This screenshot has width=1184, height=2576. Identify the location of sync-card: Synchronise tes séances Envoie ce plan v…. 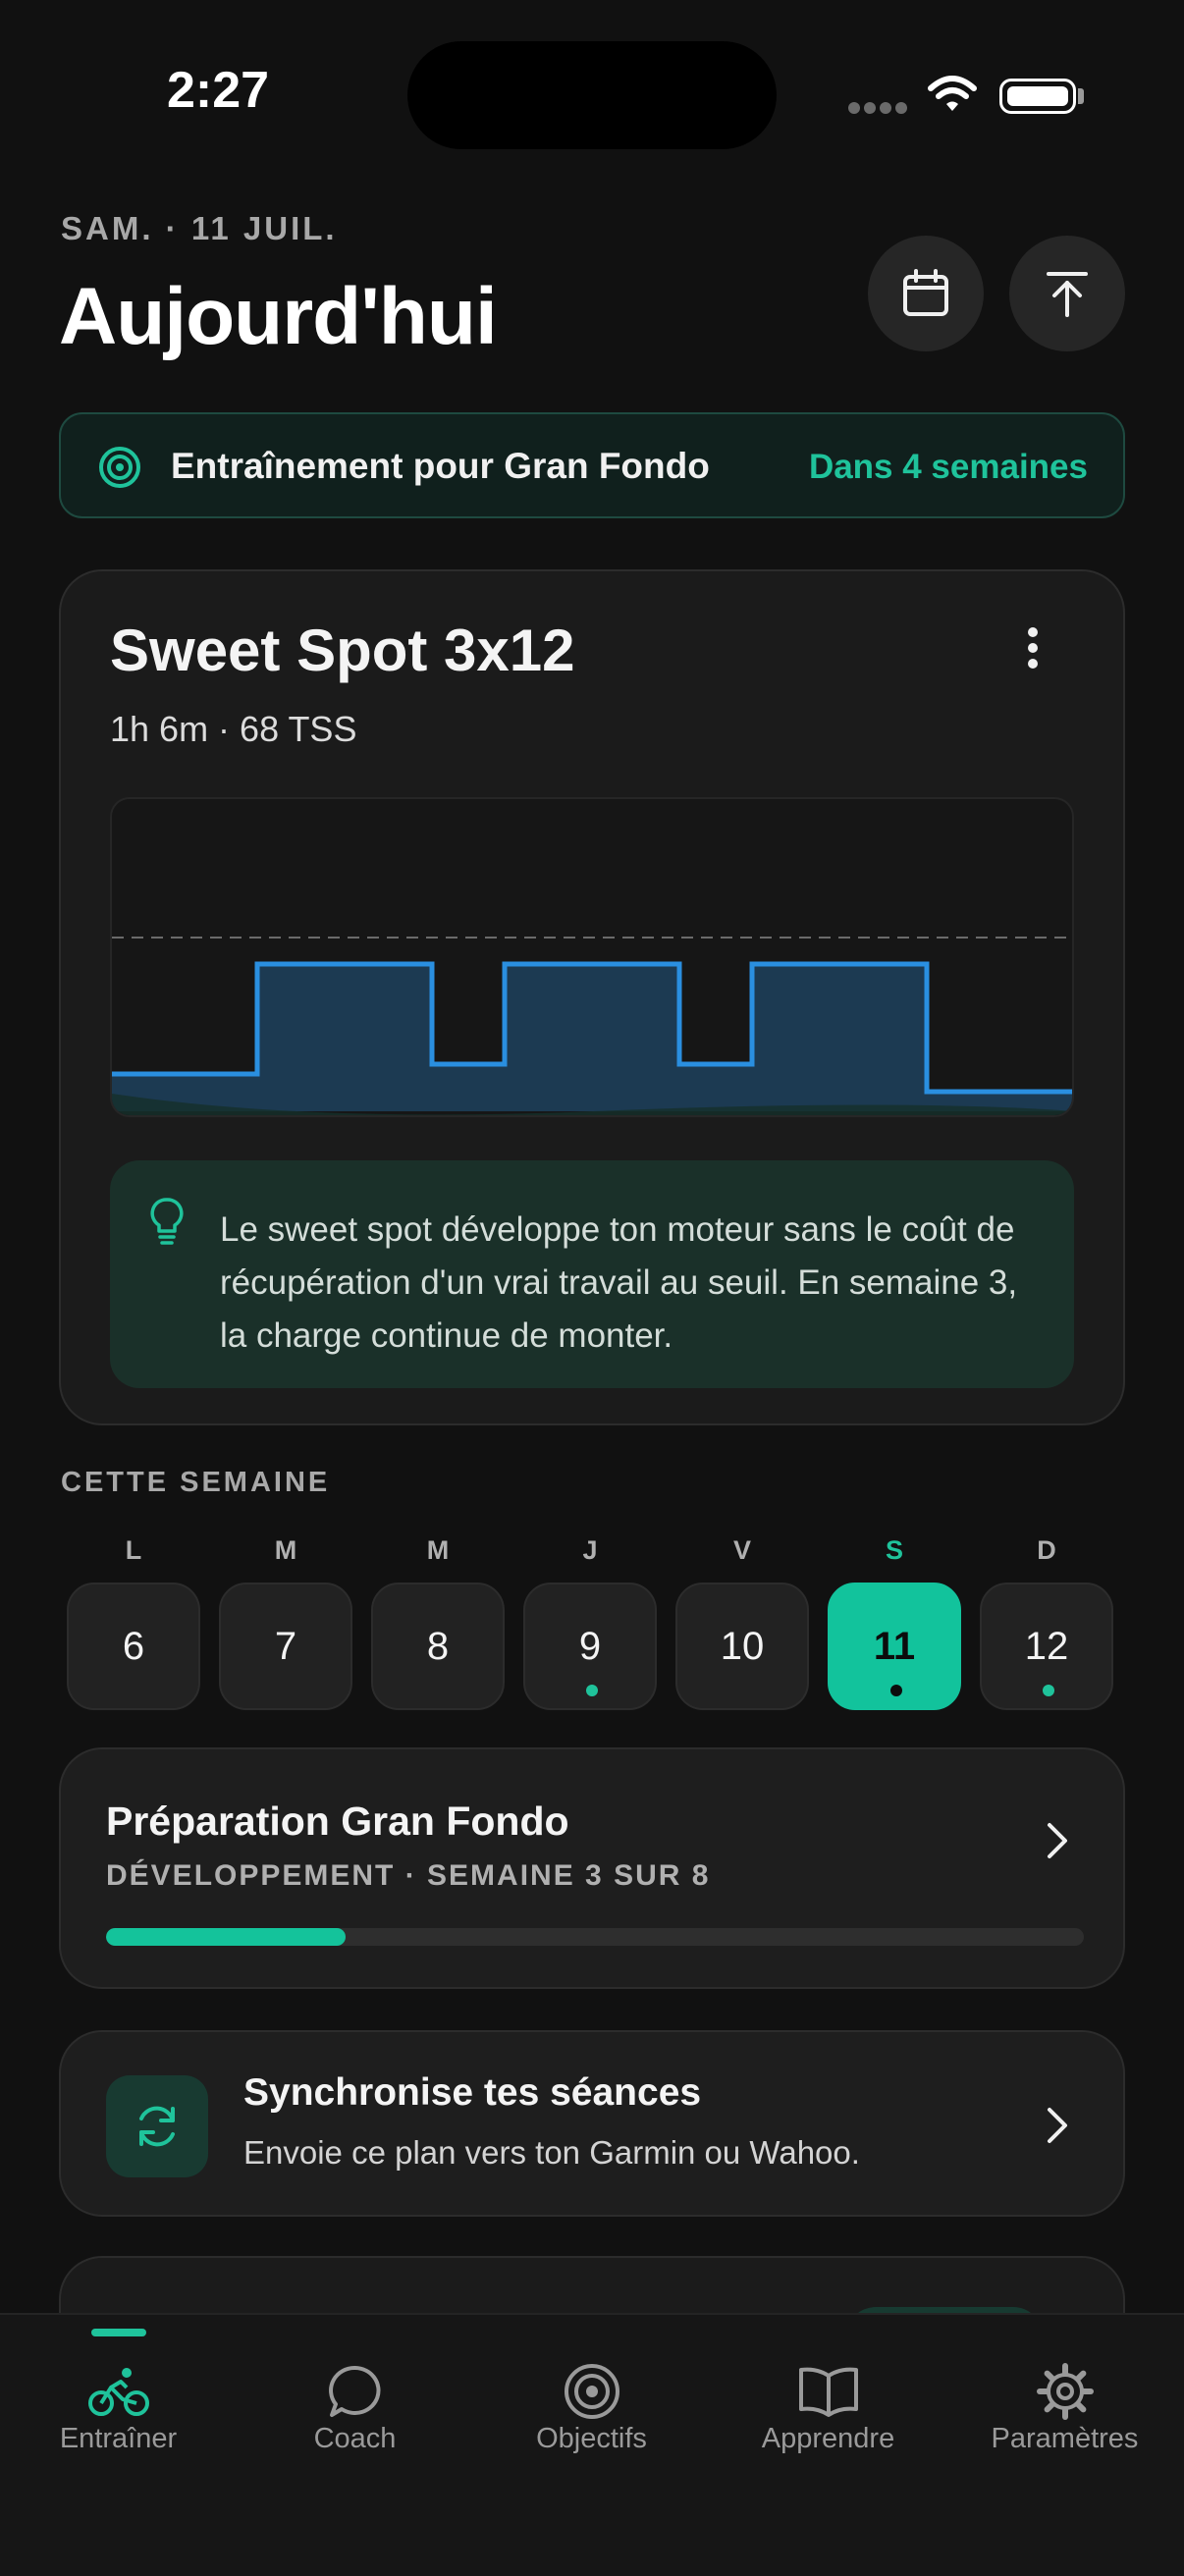
(592, 2123).